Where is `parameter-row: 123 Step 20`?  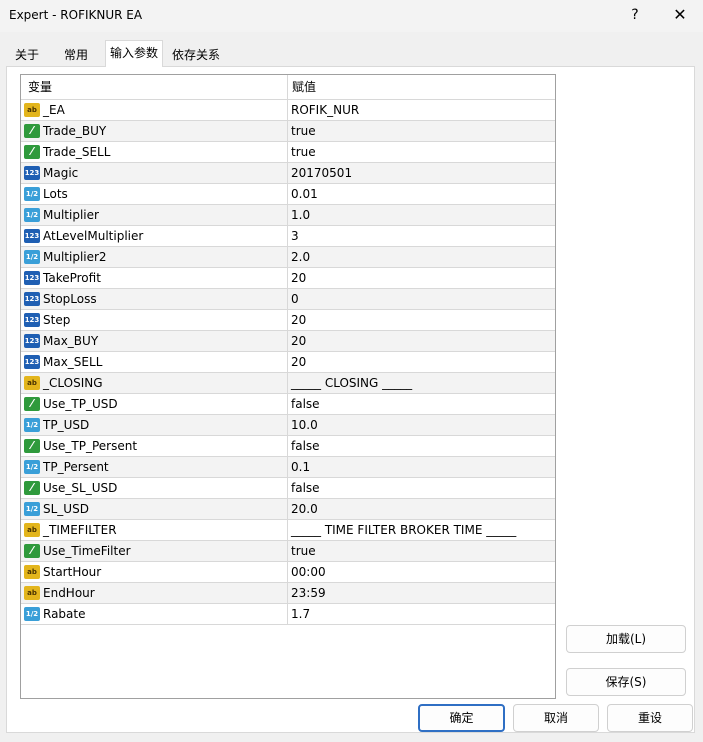 parameter-row: 123 Step 20 is located at coordinates (288, 320).